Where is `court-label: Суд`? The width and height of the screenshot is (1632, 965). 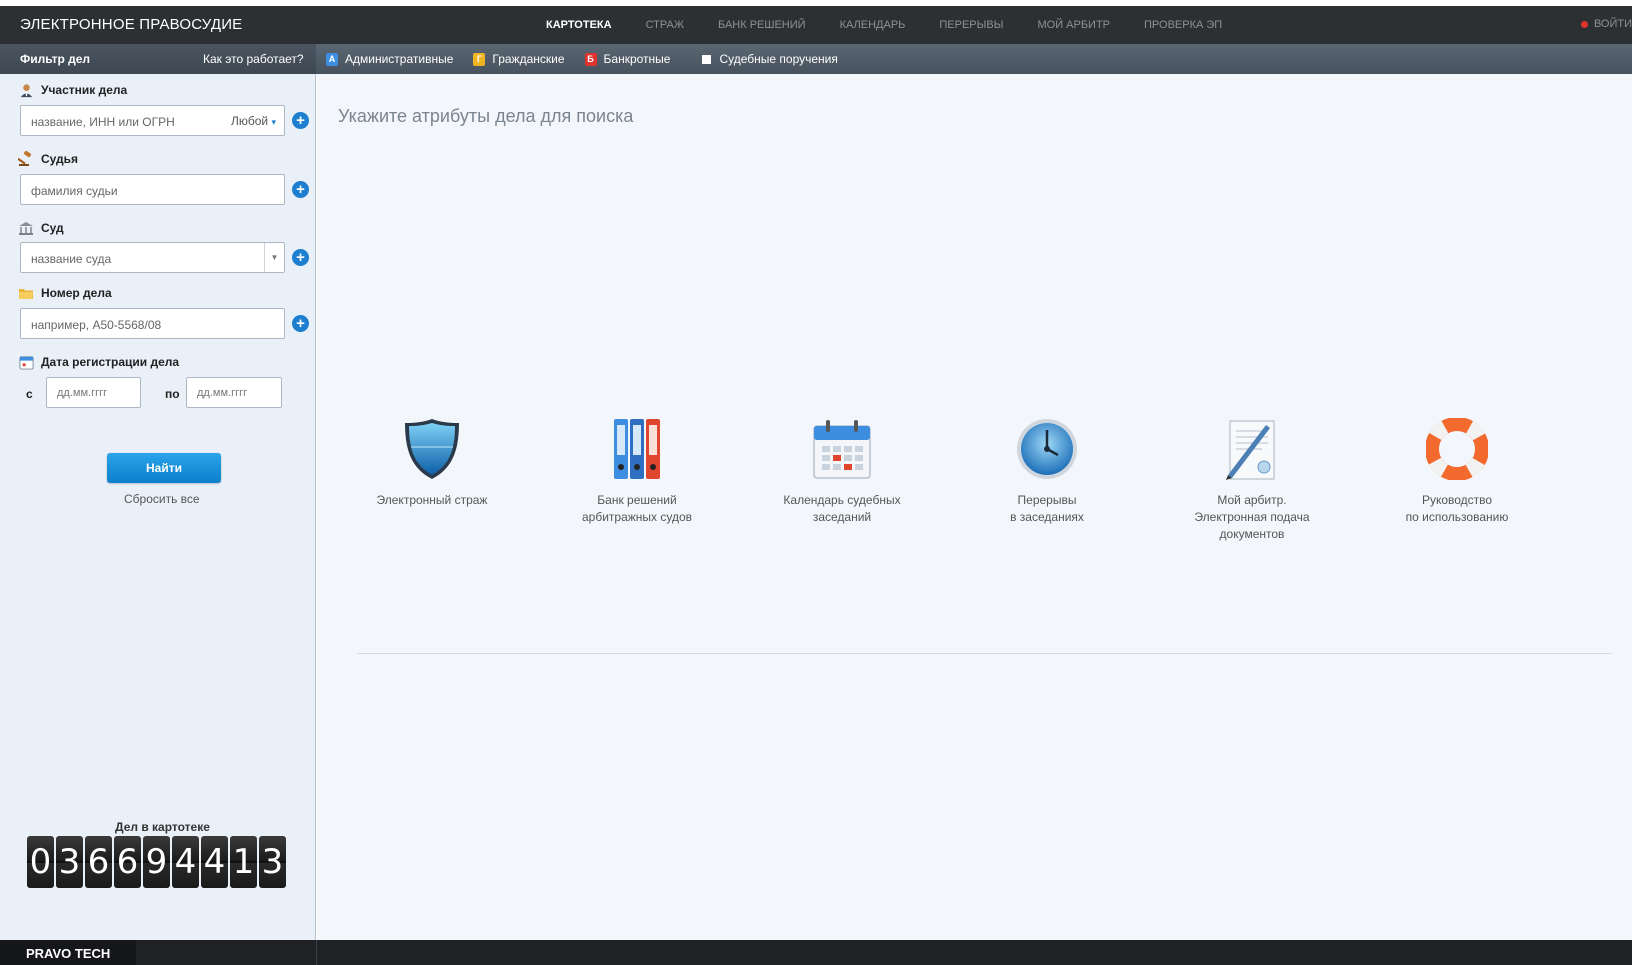 court-label: Суд is located at coordinates (41, 228).